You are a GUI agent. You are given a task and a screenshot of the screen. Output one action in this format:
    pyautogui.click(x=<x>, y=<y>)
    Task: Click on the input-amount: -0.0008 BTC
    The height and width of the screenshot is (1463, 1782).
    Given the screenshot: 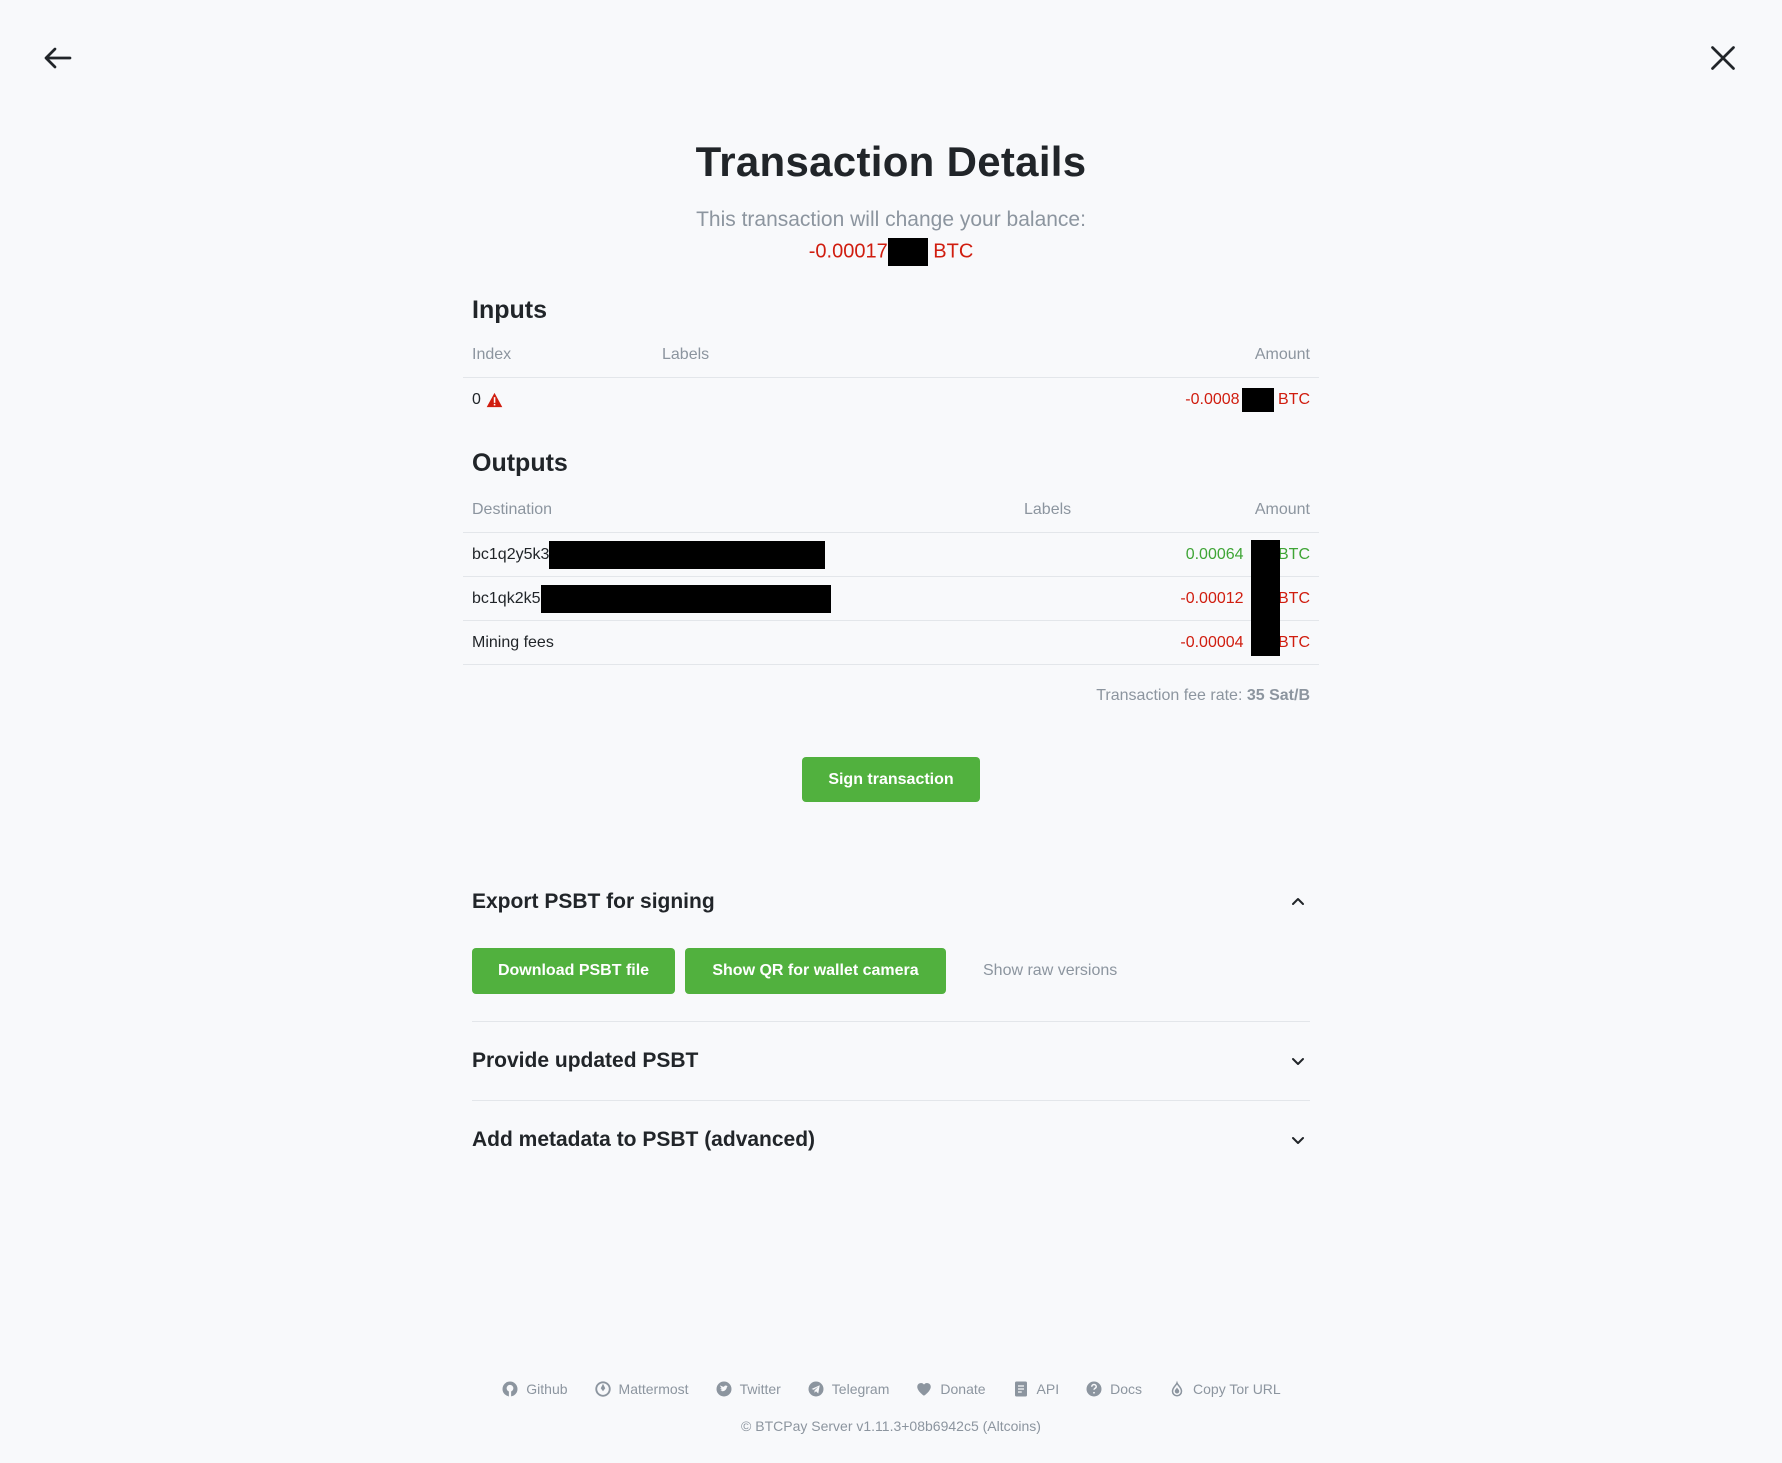 What is the action you would take?
    pyautogui.click(x=1247, y=399)
    